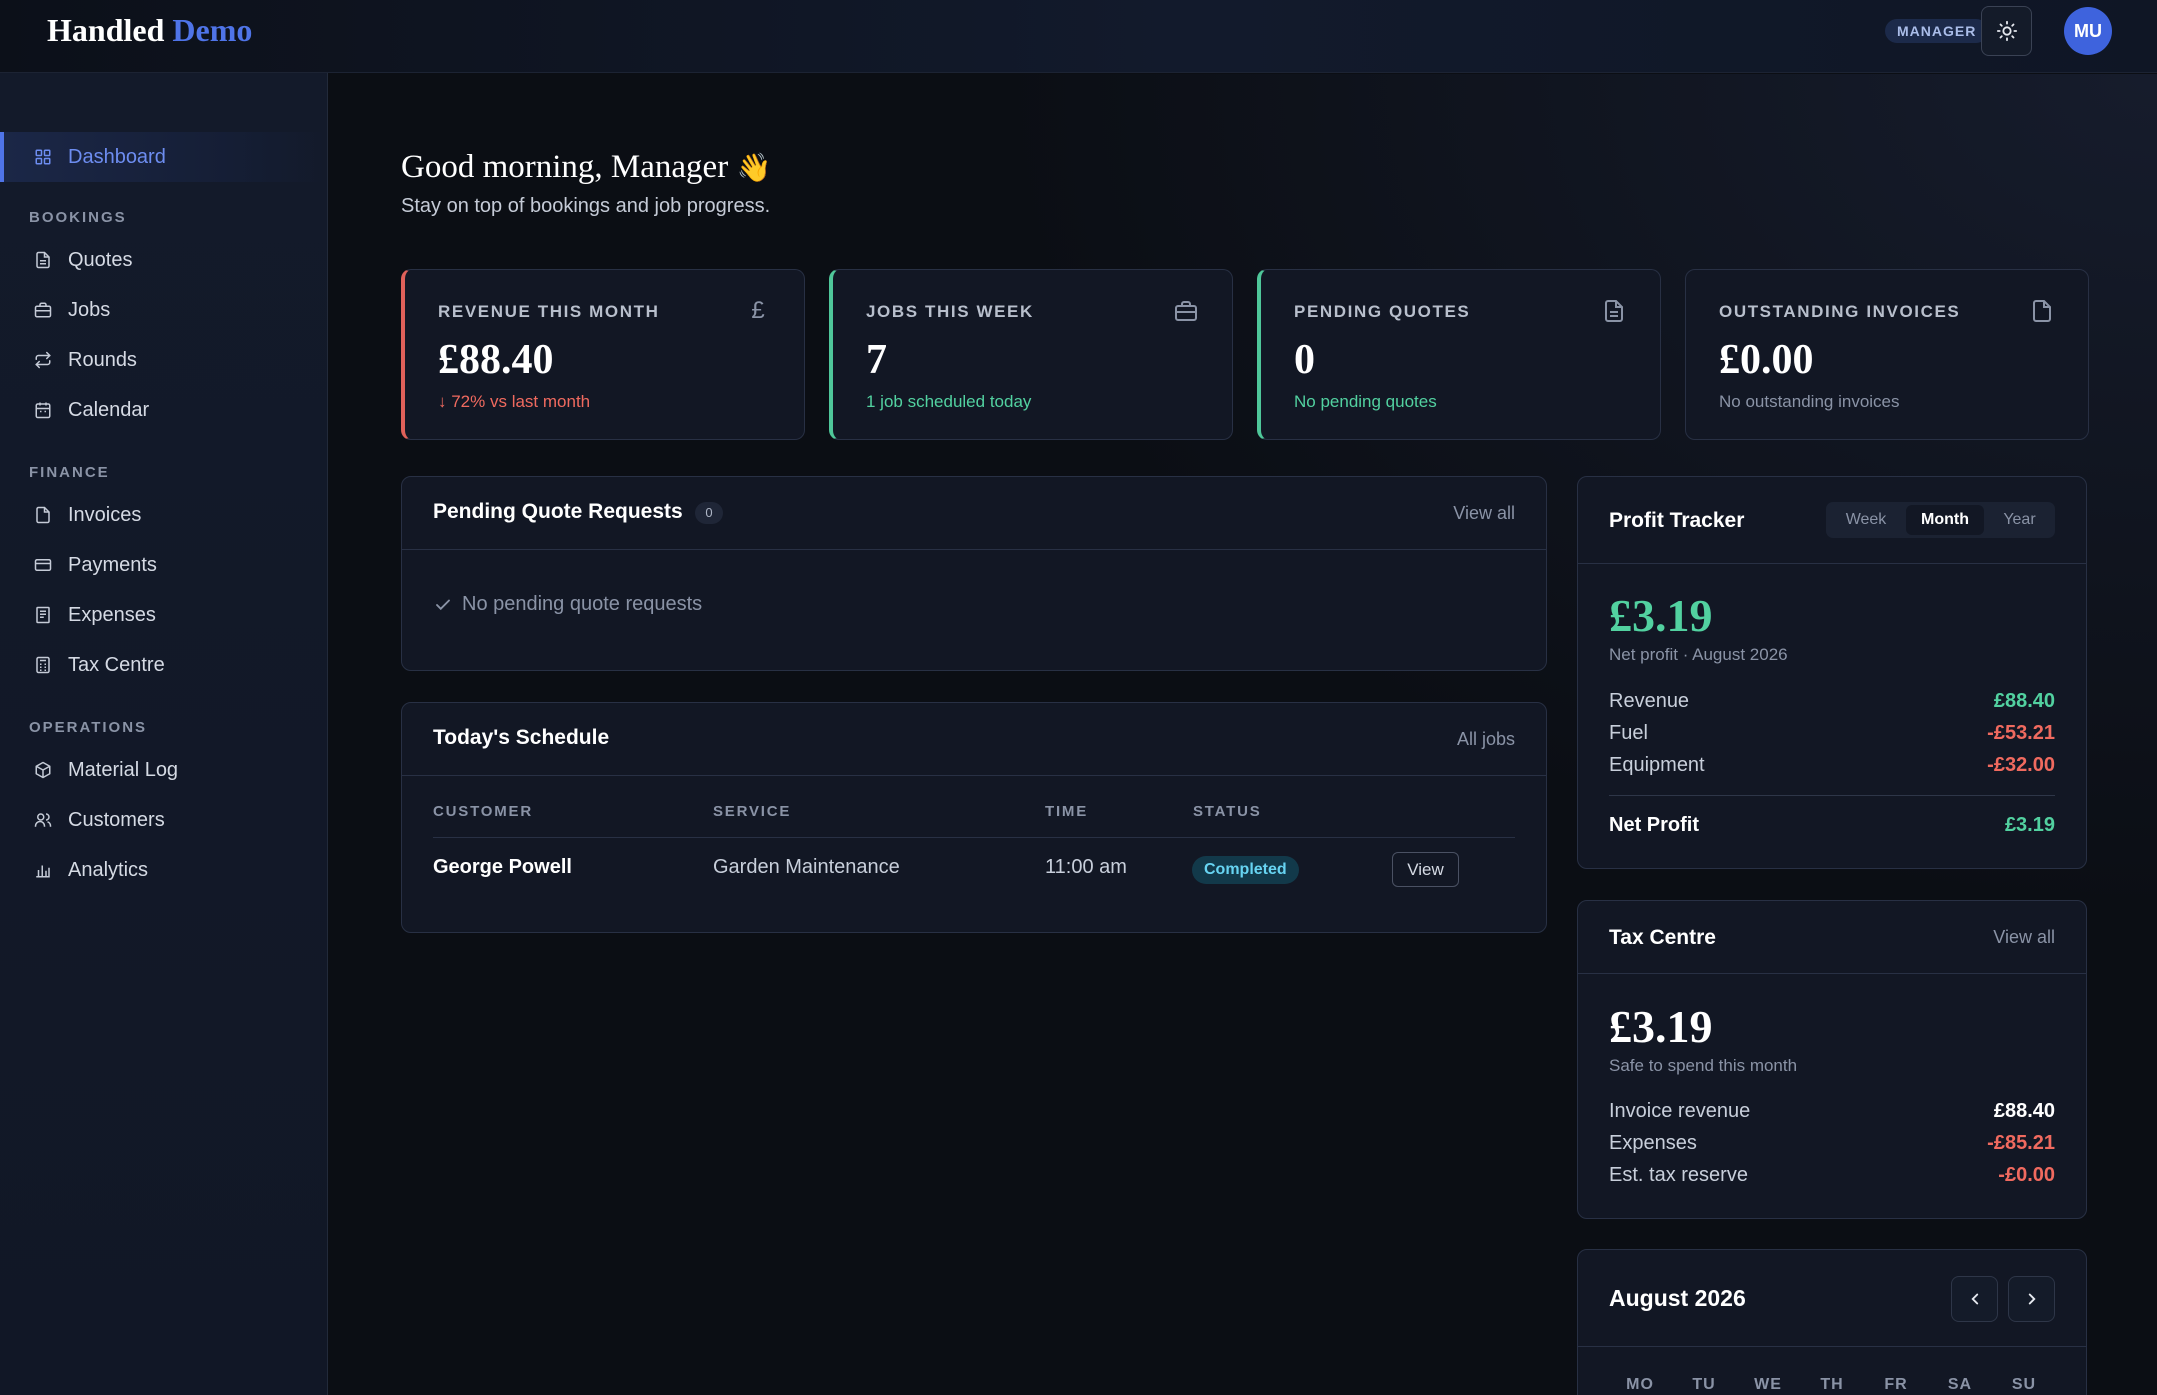 The height and width of the screenshot is (1395, 2157). What do you see at coordinates (2024, 1384) in the screenshot?
I see `weekday-label: SU` at bounding box center [2024, 1384].